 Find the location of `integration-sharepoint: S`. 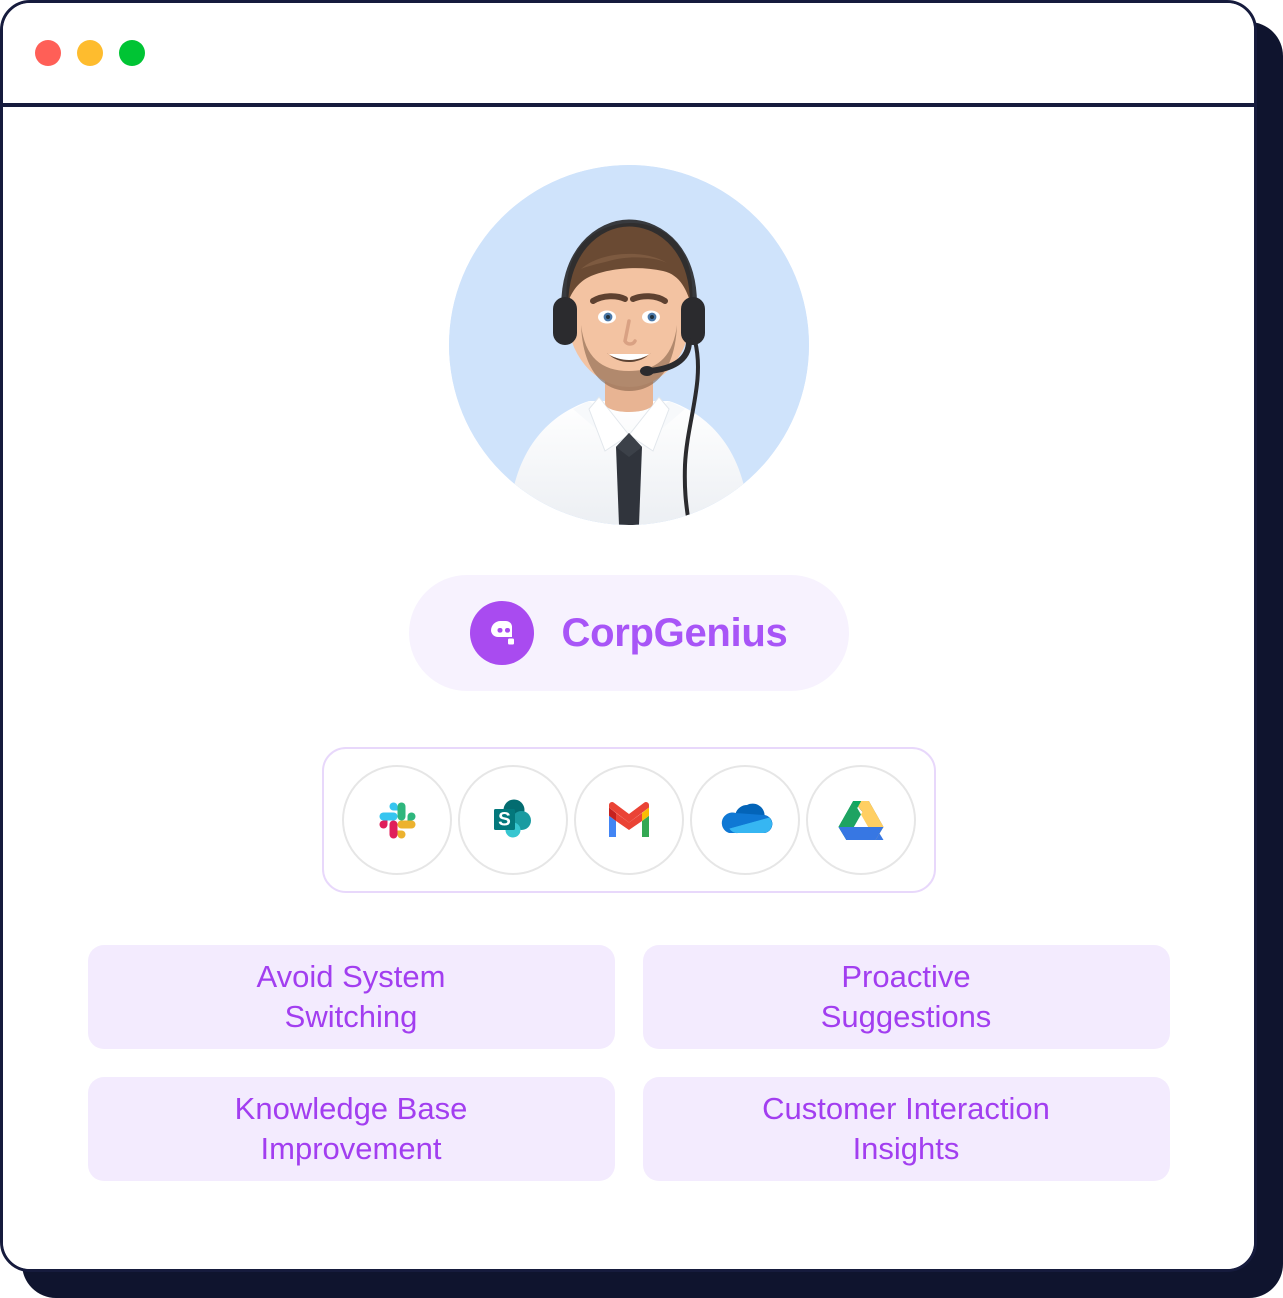

integration-sharepoint: S is located at coordinates (512, 820).